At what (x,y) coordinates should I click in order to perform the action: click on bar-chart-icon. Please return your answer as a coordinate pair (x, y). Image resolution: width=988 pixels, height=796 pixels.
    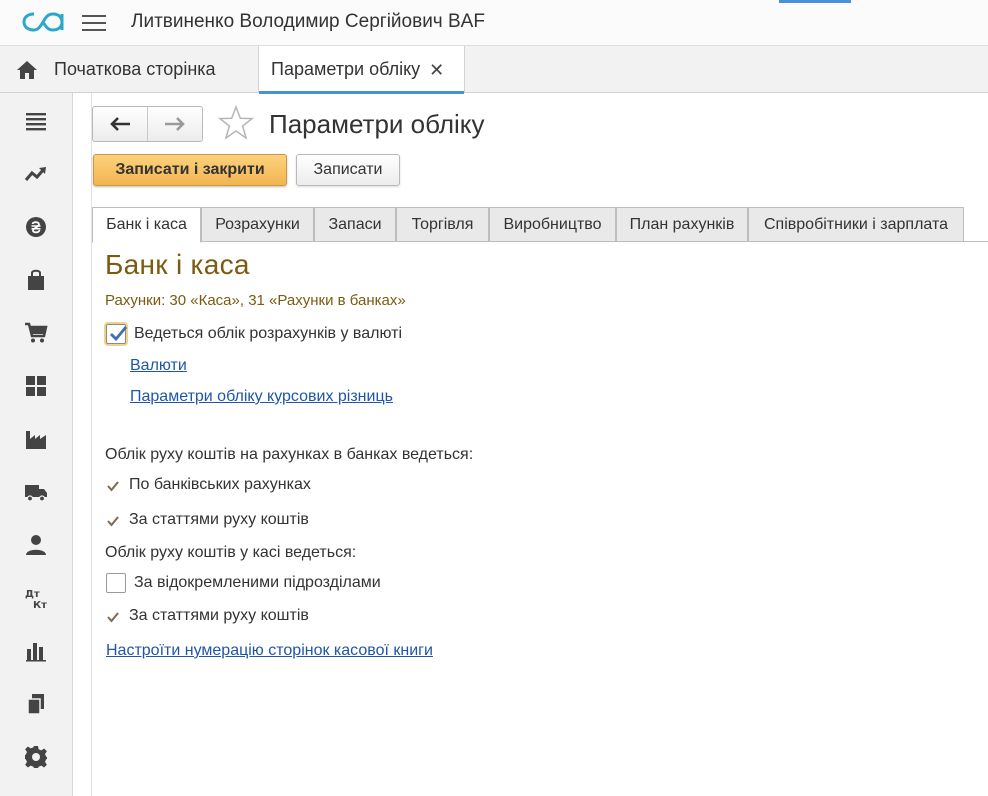
    Looking at the image, I should click on (36, 652).